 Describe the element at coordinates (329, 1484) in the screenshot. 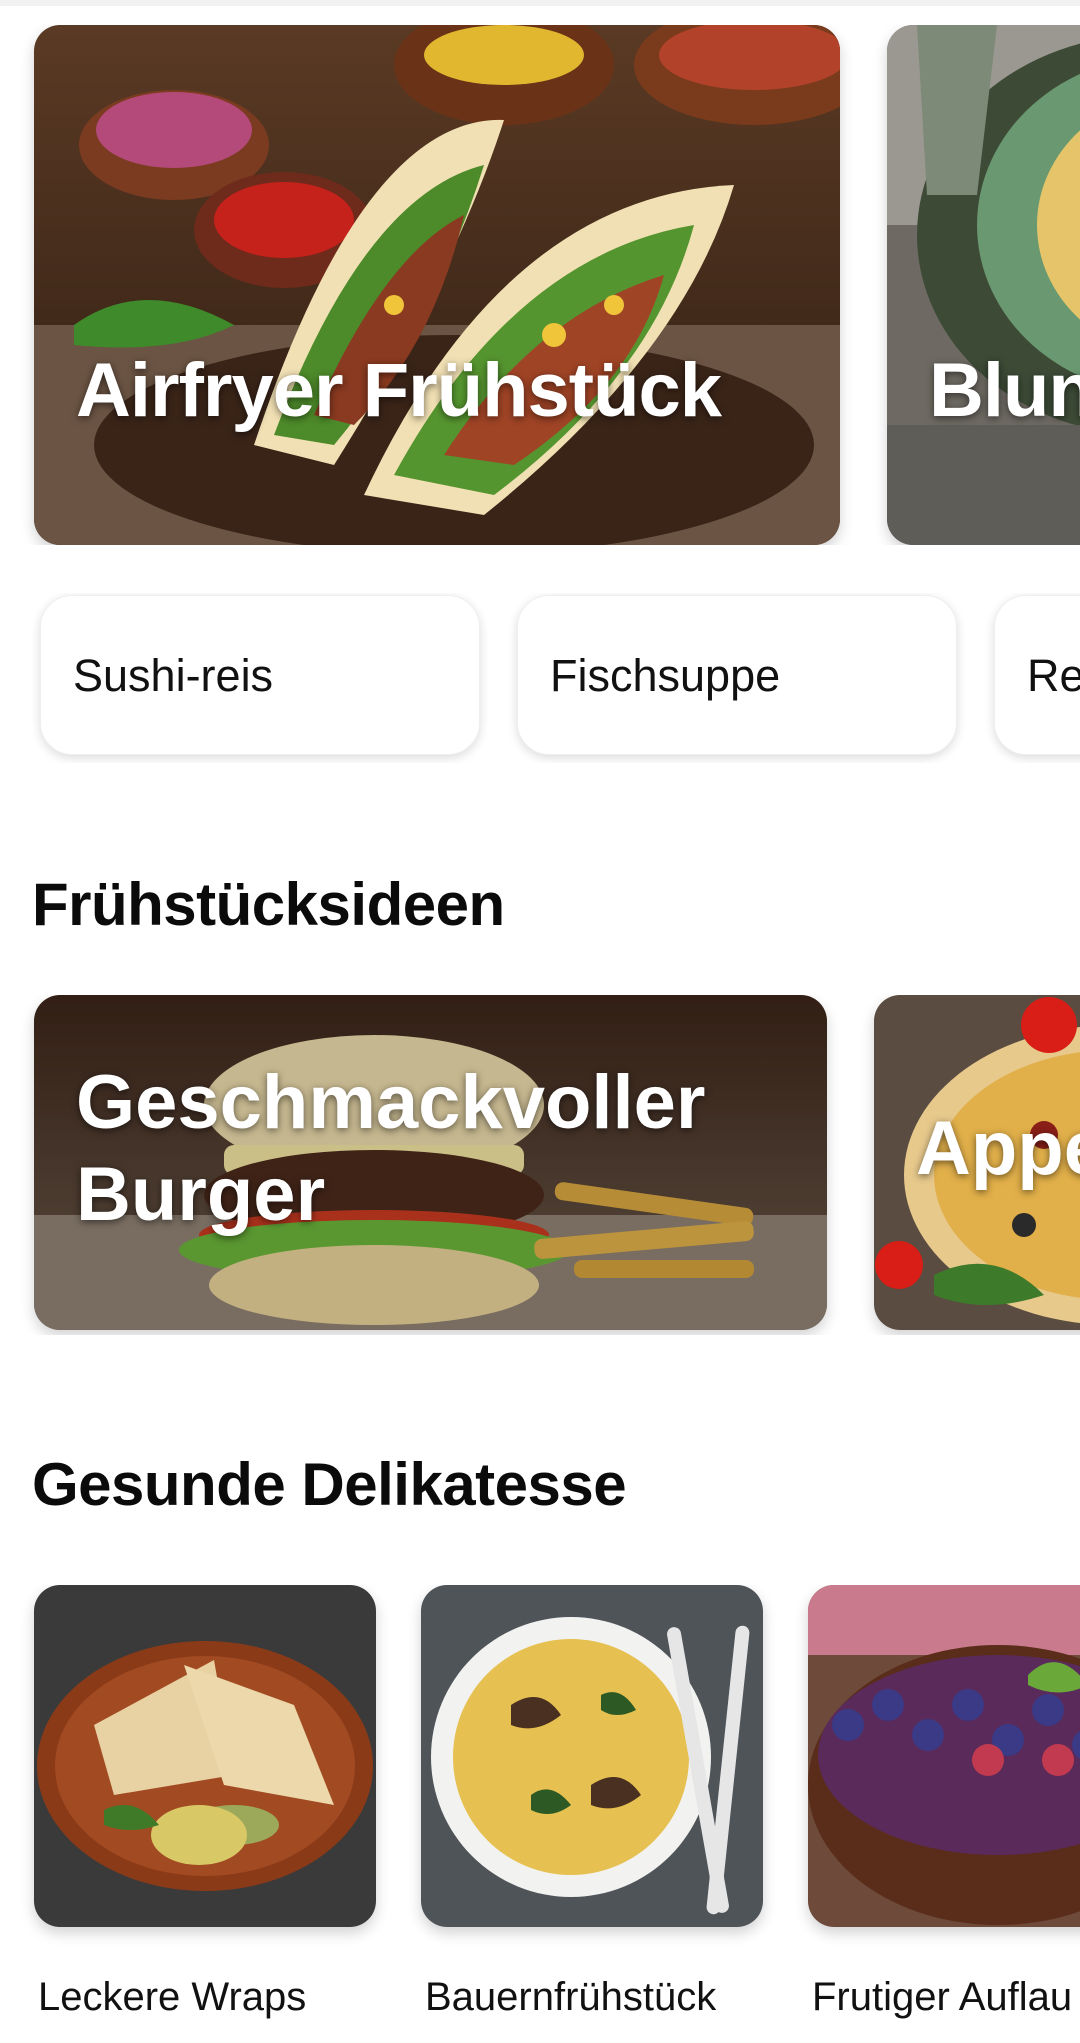

I see `section-title-healthy: Gesunde Delikatesse` at that location.